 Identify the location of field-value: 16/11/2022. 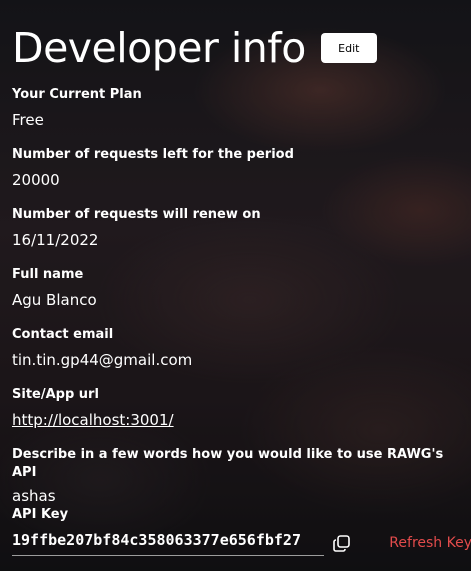
(55, 240).